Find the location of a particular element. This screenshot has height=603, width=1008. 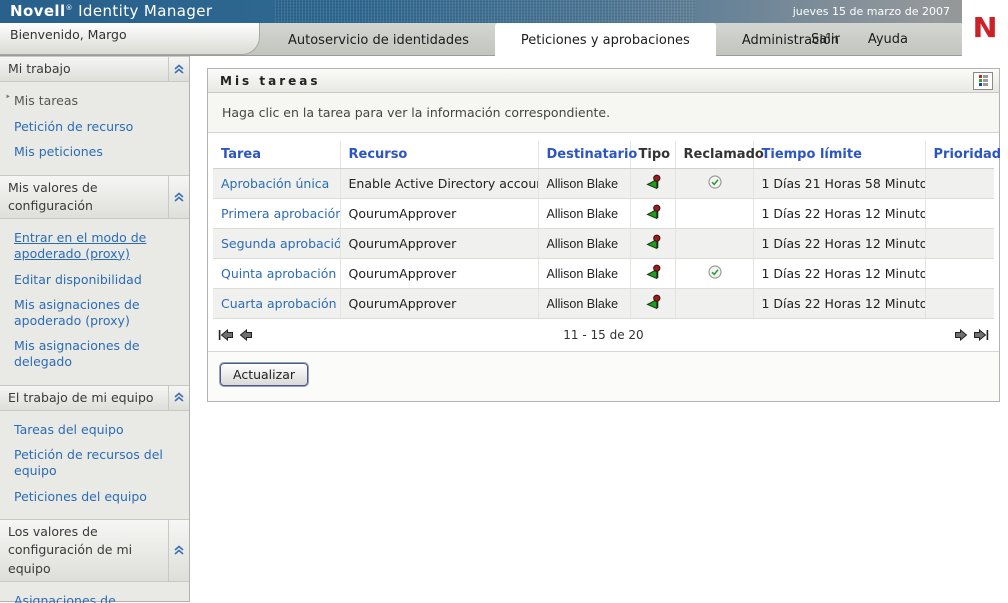

column-header-tarea: Tarea is located at coordinates (277, 155).